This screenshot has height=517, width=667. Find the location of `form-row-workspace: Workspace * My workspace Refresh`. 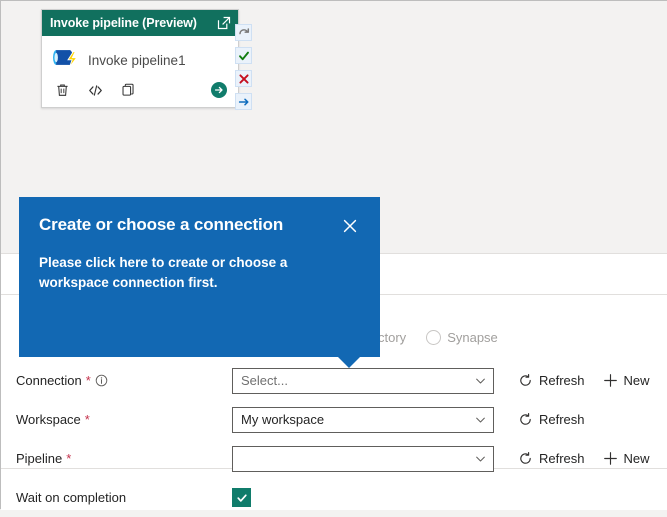

form-row-workspace: Workspace * My workspace Refresh is located at coordinates (334, 419).